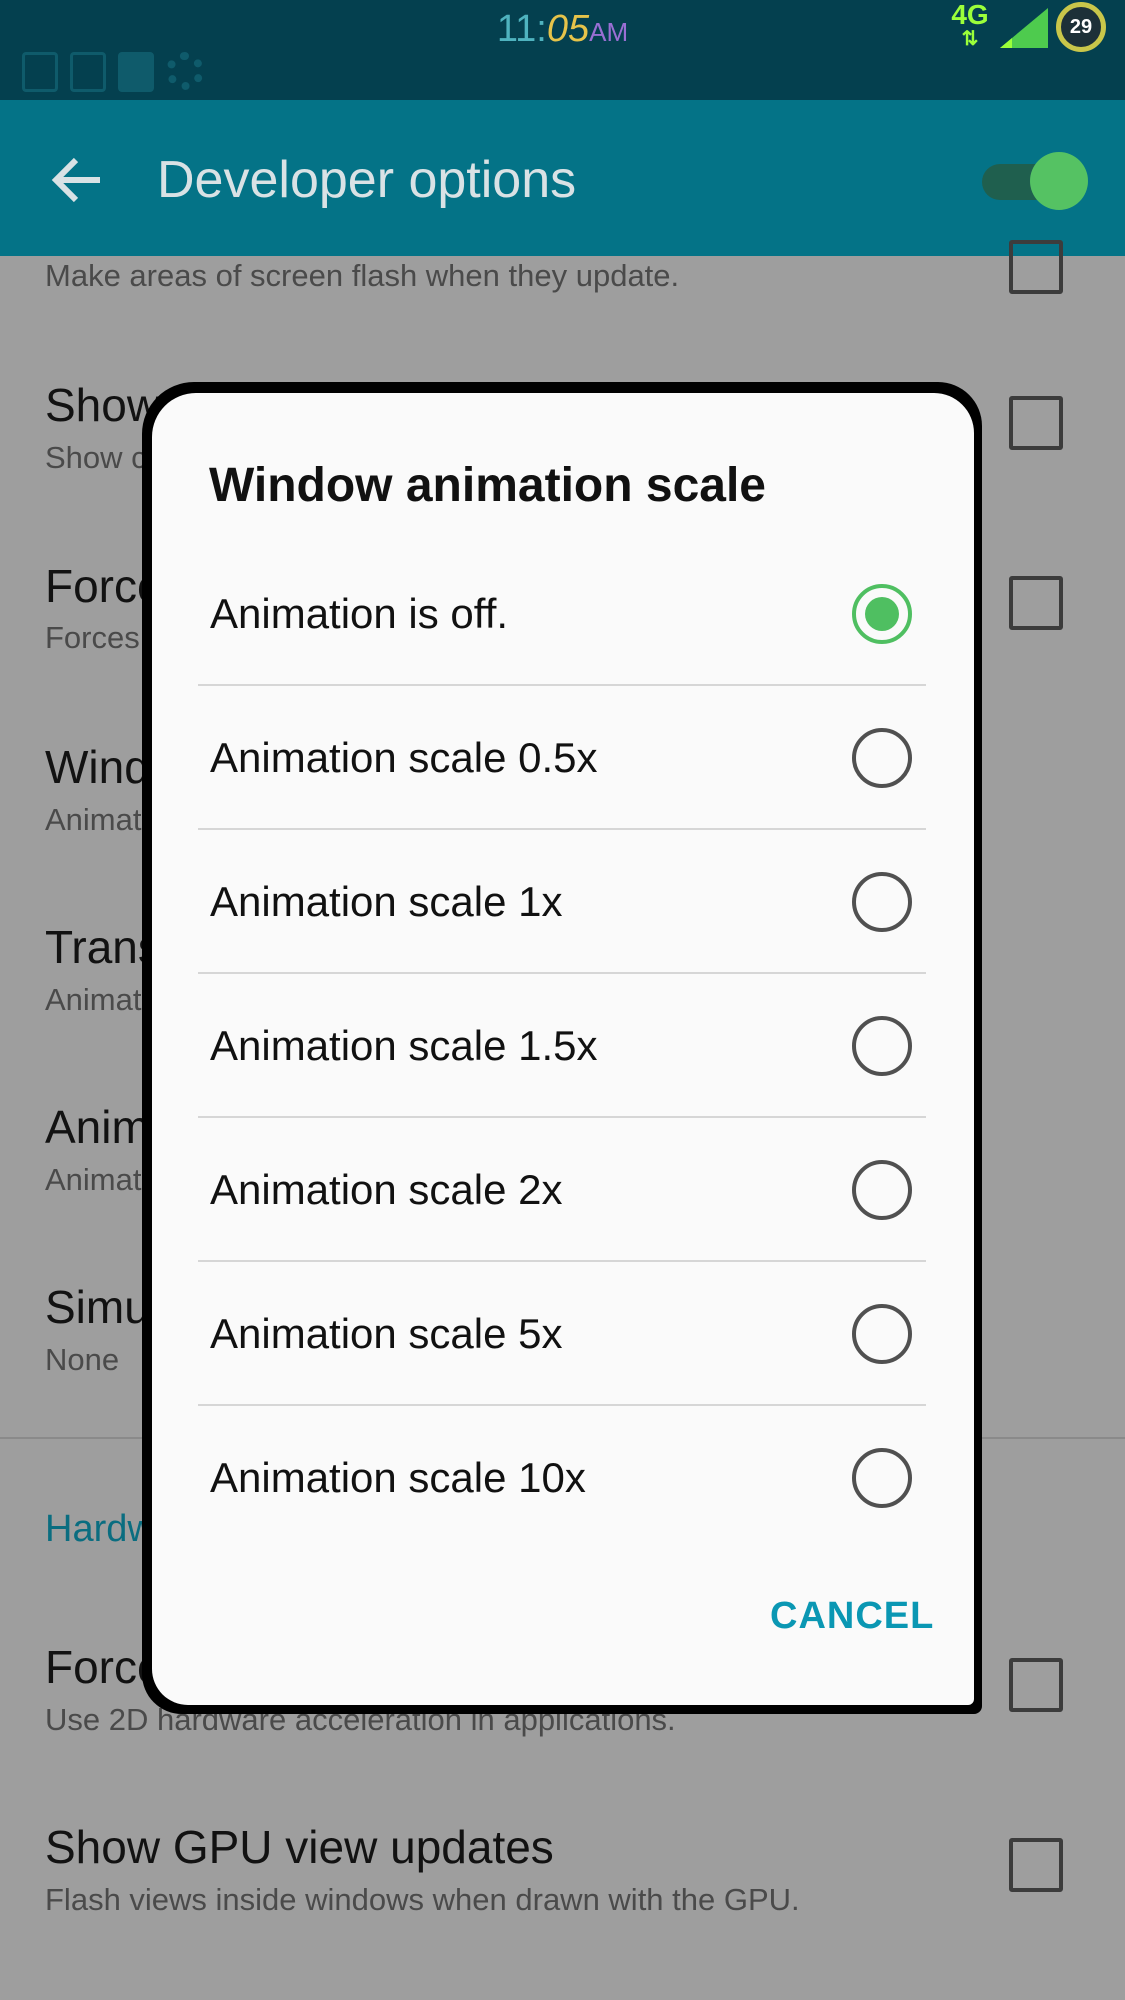  I want to click on arrow-back-icon, so click(78, 180).